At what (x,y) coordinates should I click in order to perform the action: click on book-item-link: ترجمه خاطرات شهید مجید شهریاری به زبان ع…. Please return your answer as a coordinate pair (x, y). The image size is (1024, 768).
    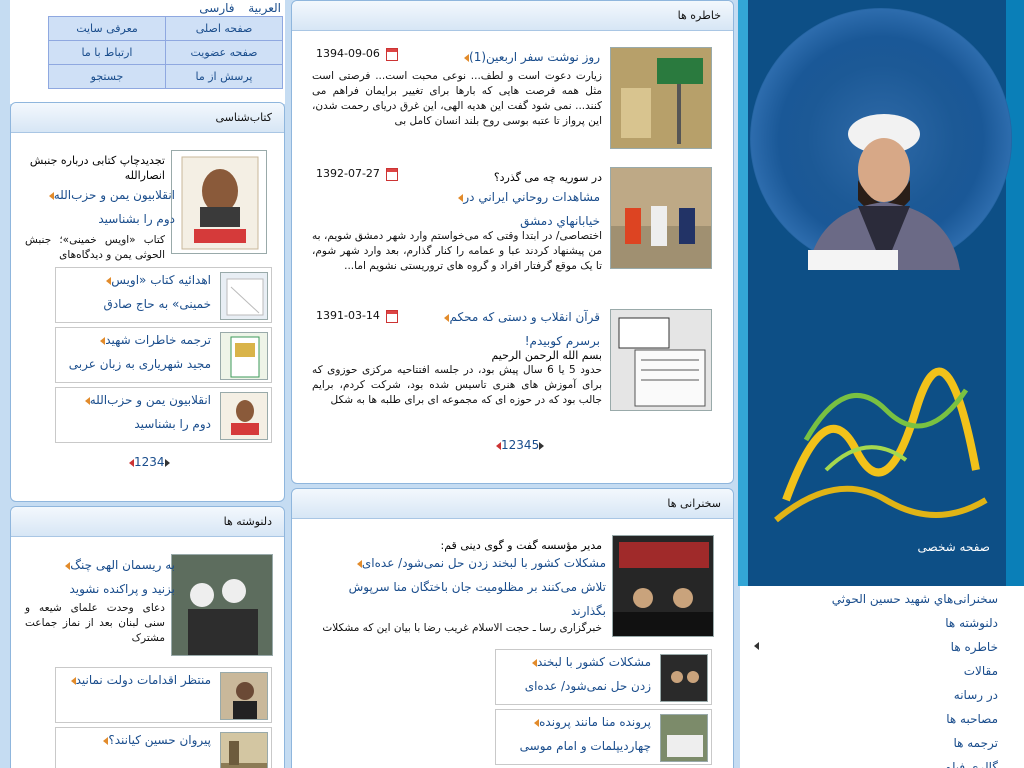
    Looking at the image, I should click on (136, 352).